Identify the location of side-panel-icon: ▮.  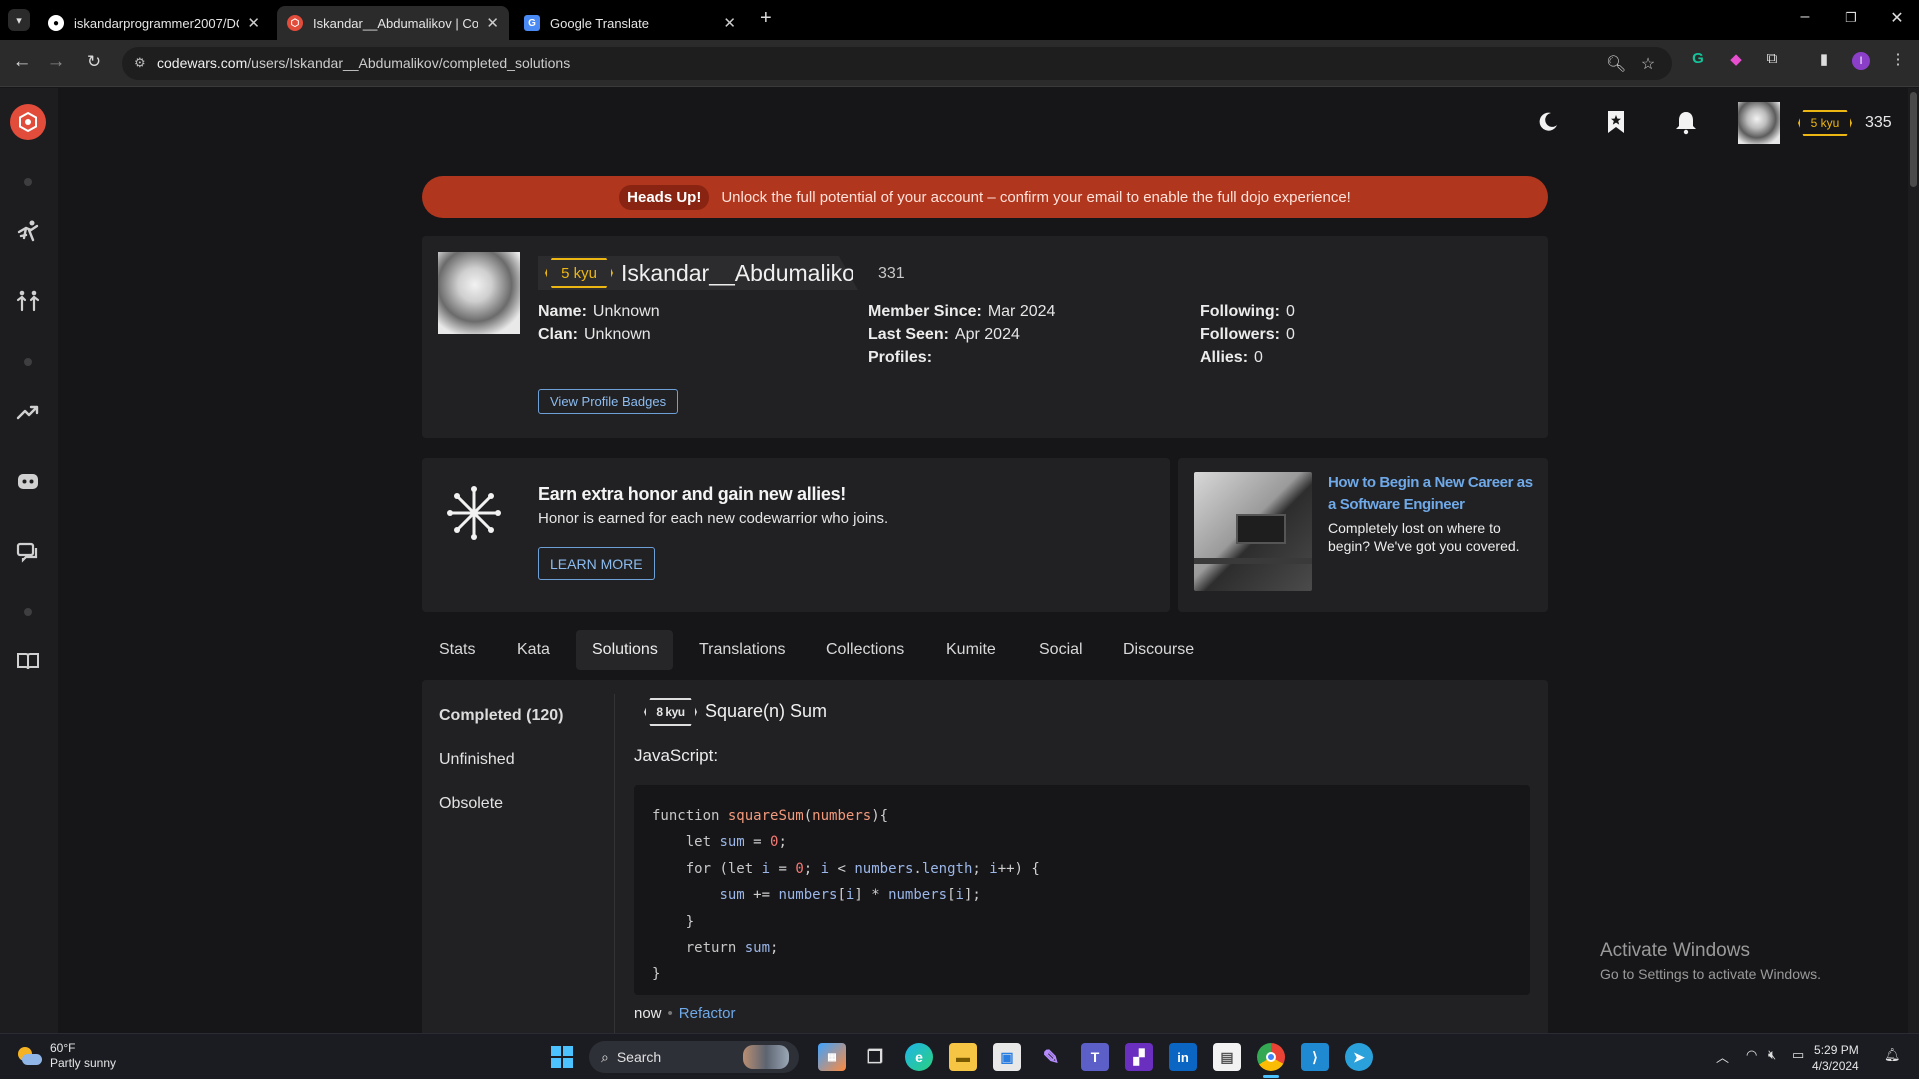
(1824, 60).